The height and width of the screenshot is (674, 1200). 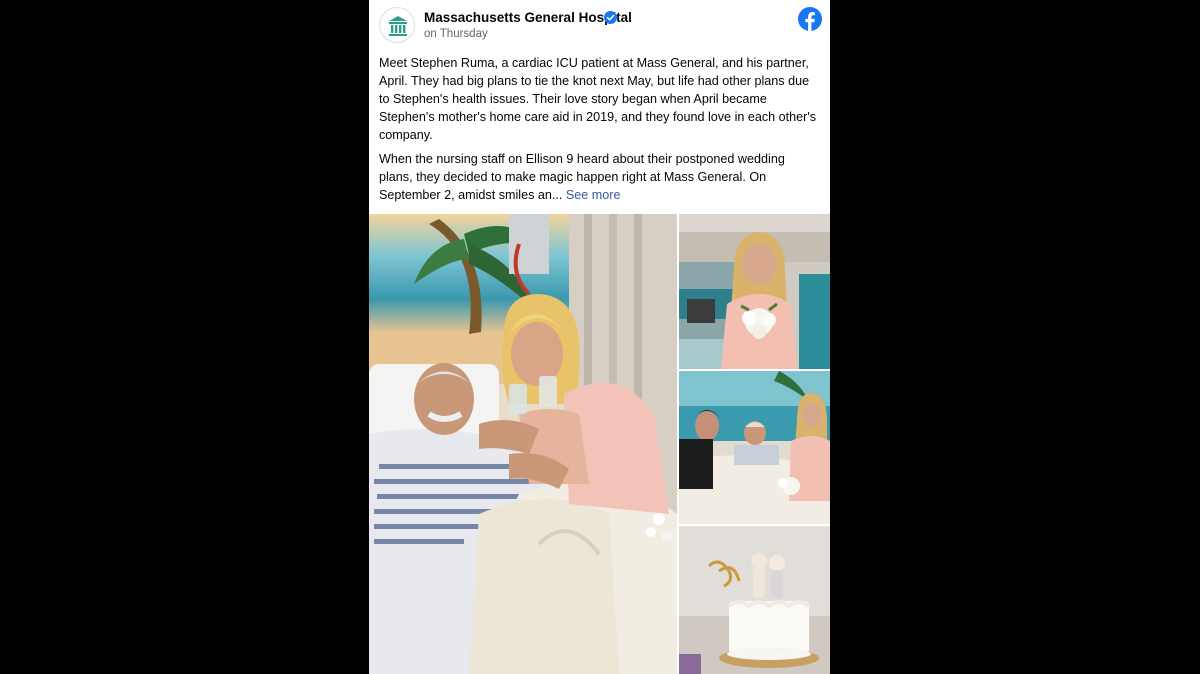 I want to click on photo-bedside-group, so click(x=754, y=447).